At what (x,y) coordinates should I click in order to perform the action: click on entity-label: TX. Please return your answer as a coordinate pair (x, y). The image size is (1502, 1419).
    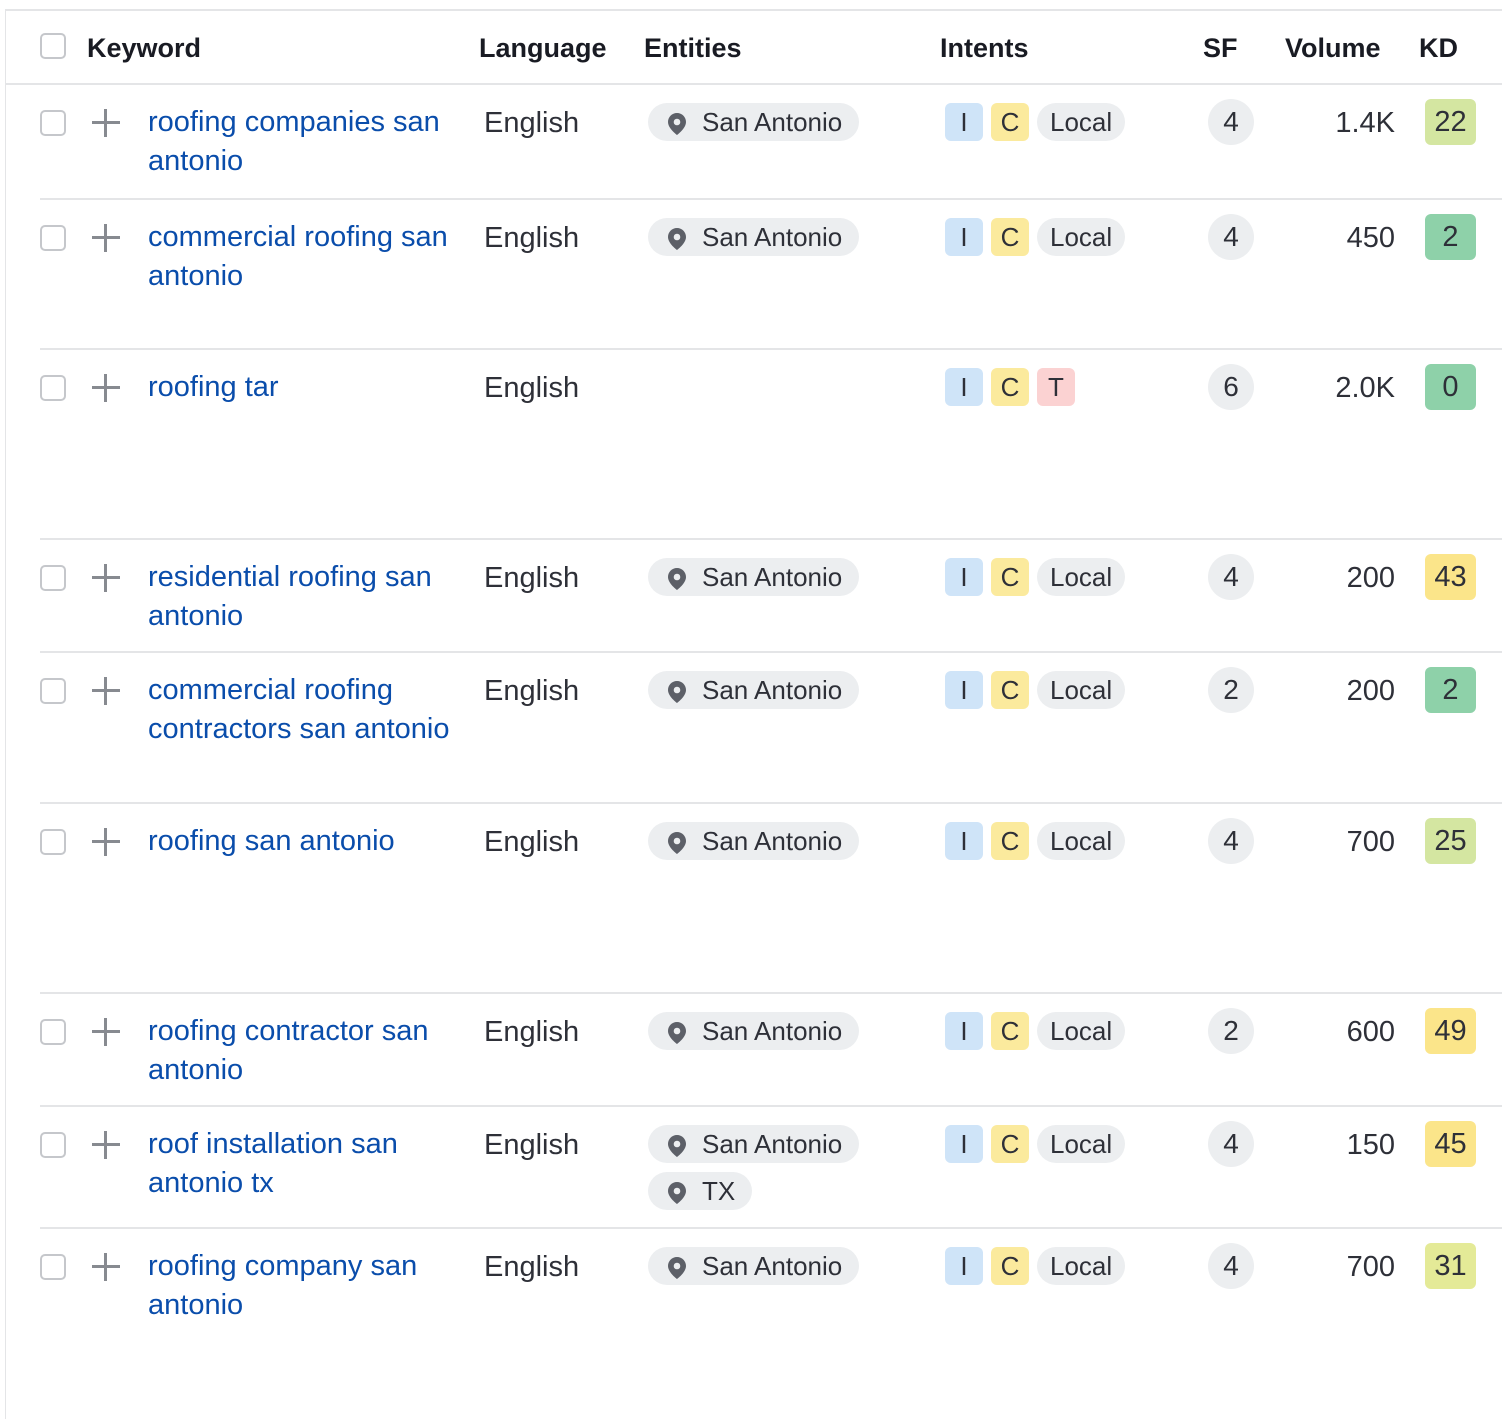
    Looking at the image, I should click on (719, 1190).